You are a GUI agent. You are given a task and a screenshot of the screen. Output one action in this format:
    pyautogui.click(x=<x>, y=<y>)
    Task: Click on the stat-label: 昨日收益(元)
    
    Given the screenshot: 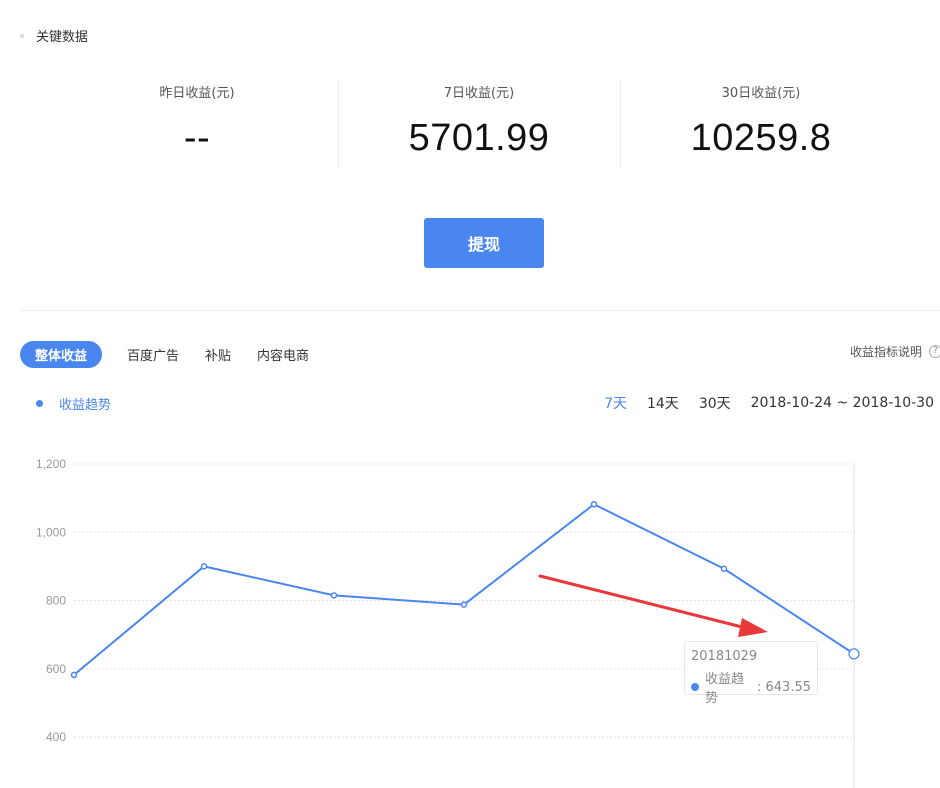 What is the action you would take?
    pyautogui.click(x=197, y=93)
    